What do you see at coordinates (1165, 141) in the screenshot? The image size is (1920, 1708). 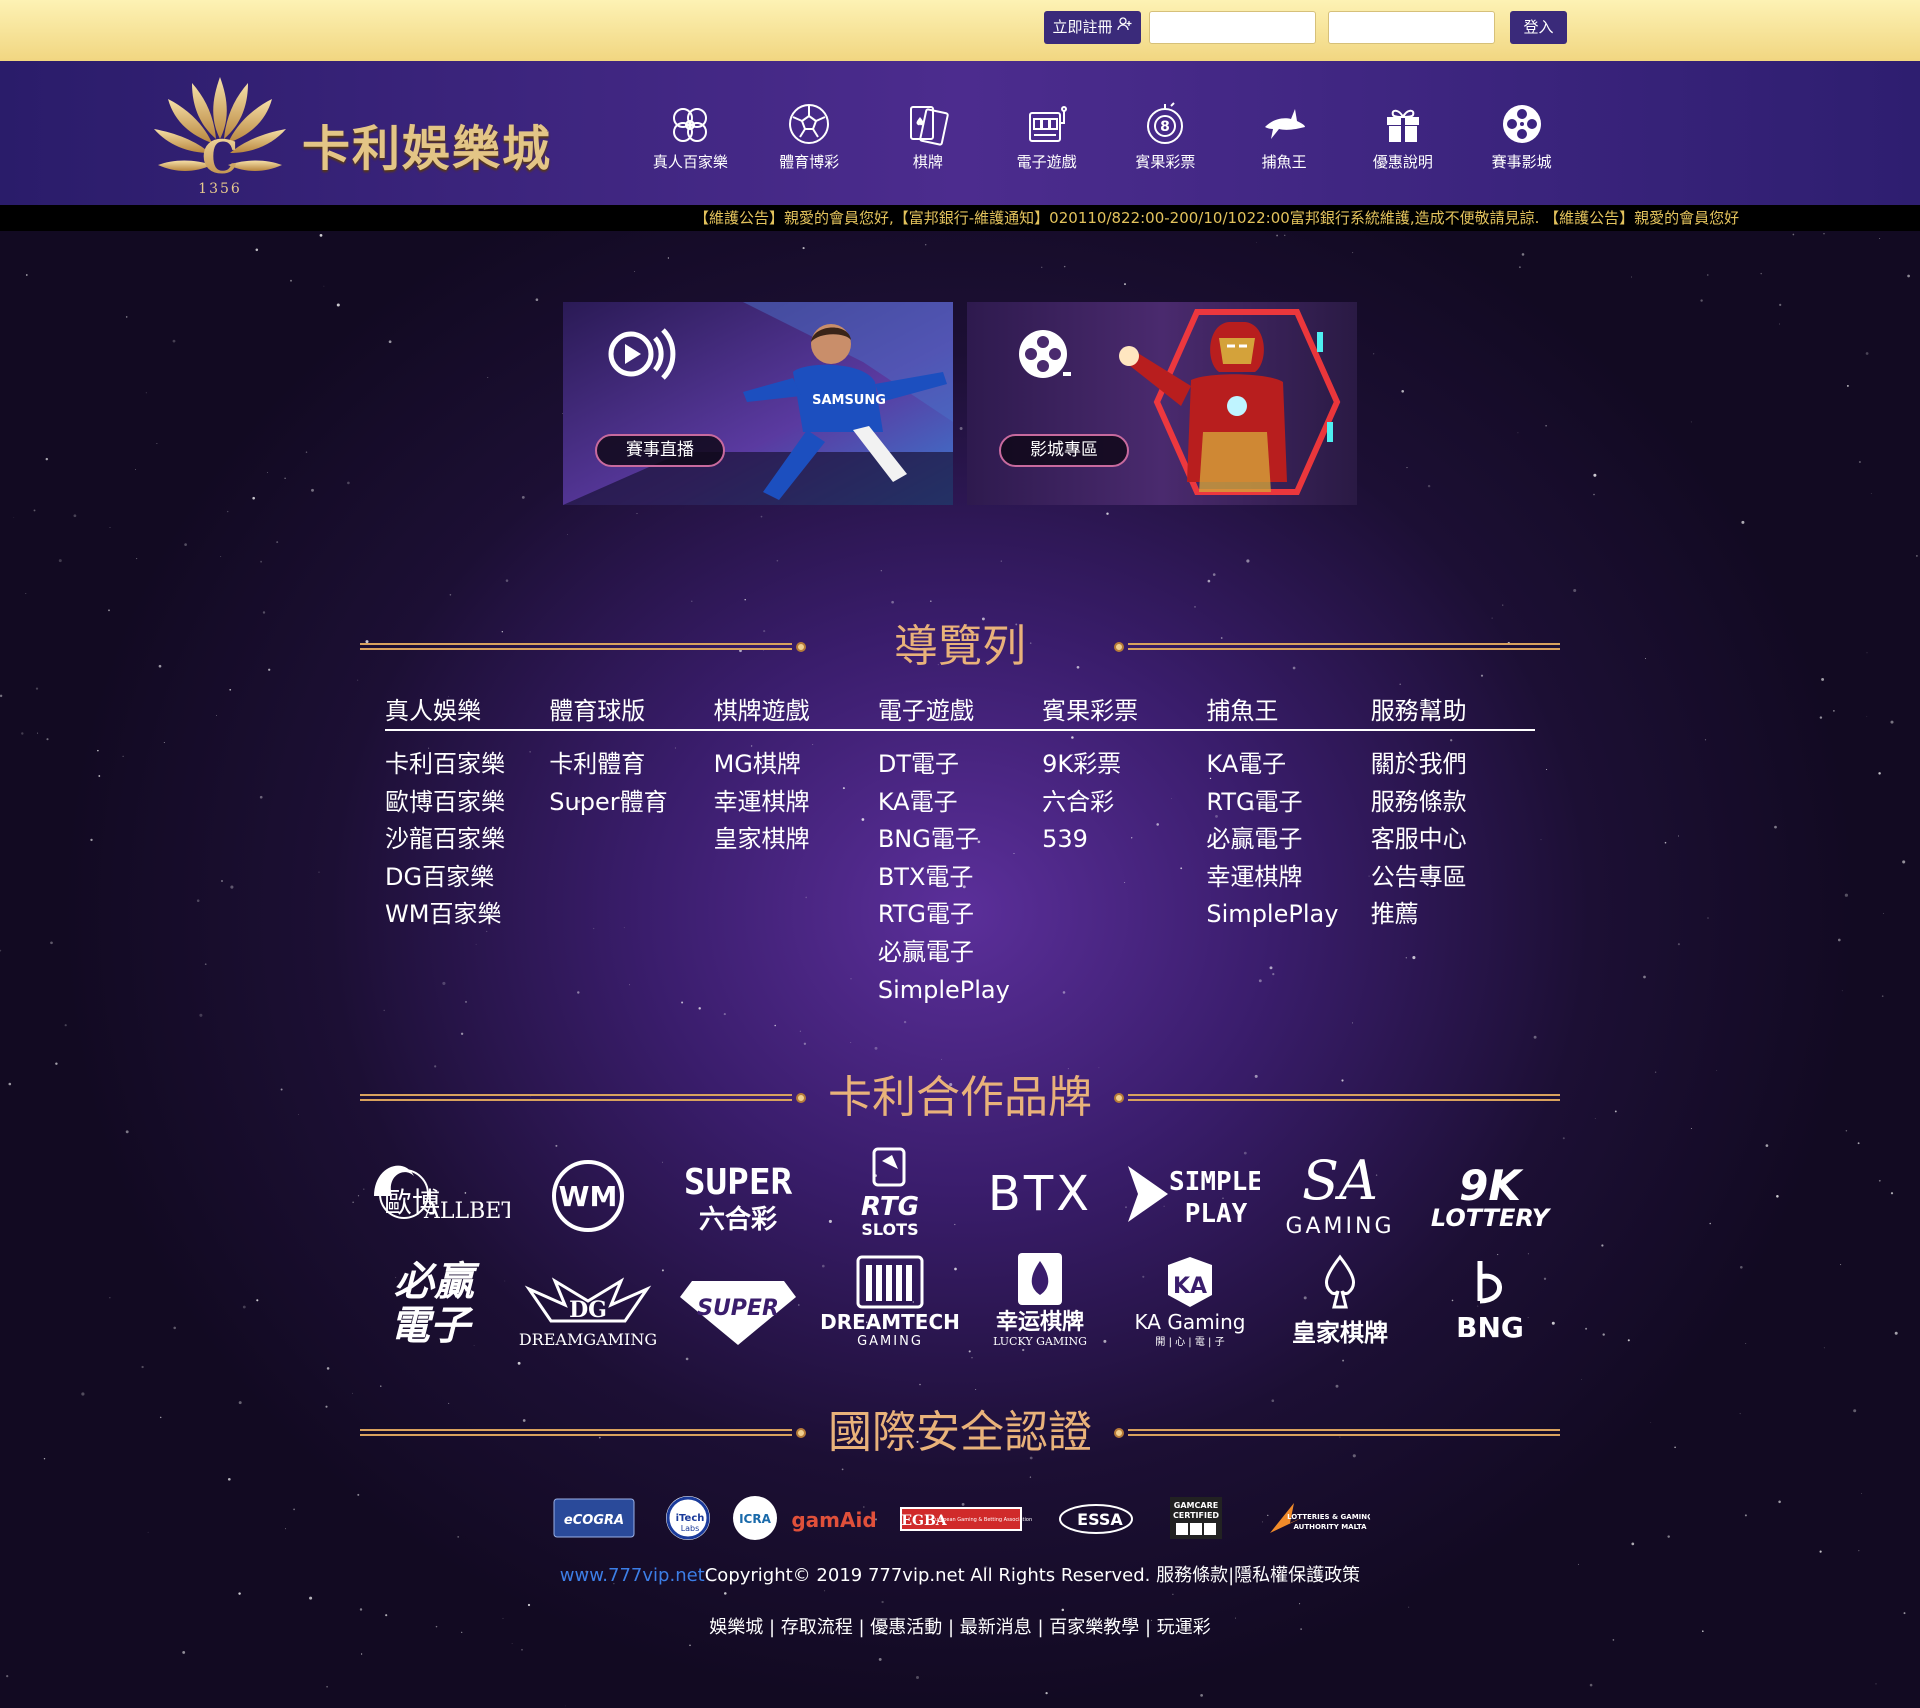 I see `nav-item-lottery: 8 賓果彩票` at bounding box center [1165, 141].